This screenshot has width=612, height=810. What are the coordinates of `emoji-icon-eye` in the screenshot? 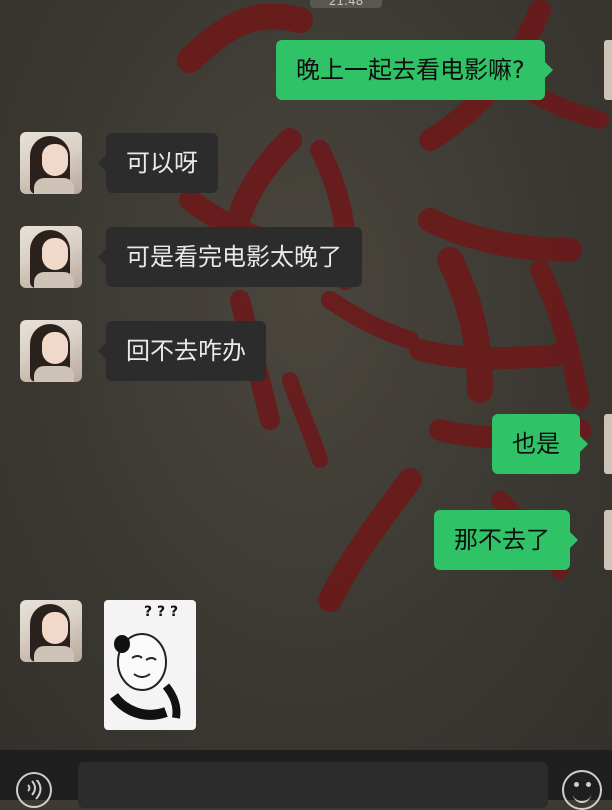 It's located at (588, 784).